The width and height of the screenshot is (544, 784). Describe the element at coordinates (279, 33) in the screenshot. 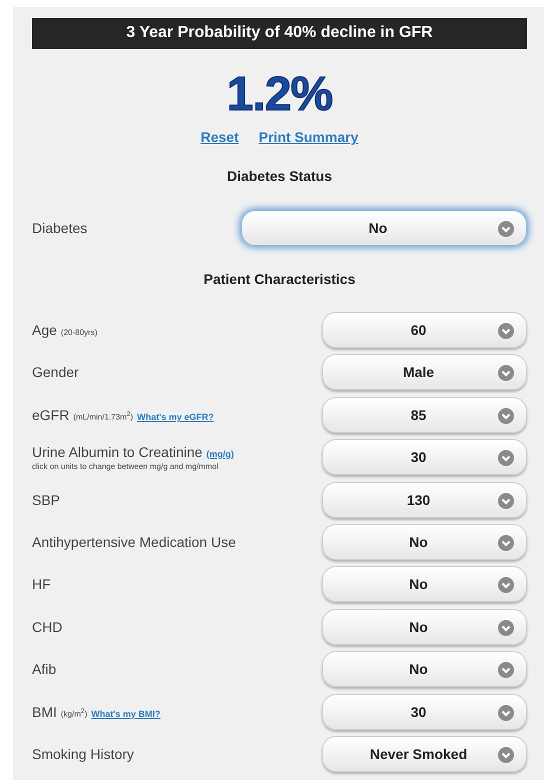

I see `banner-title: 3 Year Probability of 40% decline in GFR` at that location.